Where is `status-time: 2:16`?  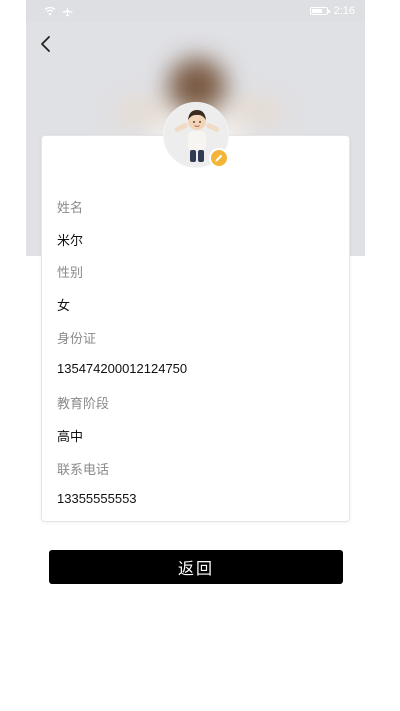 status-time: 2:16 is located at coordinates (344, 11).